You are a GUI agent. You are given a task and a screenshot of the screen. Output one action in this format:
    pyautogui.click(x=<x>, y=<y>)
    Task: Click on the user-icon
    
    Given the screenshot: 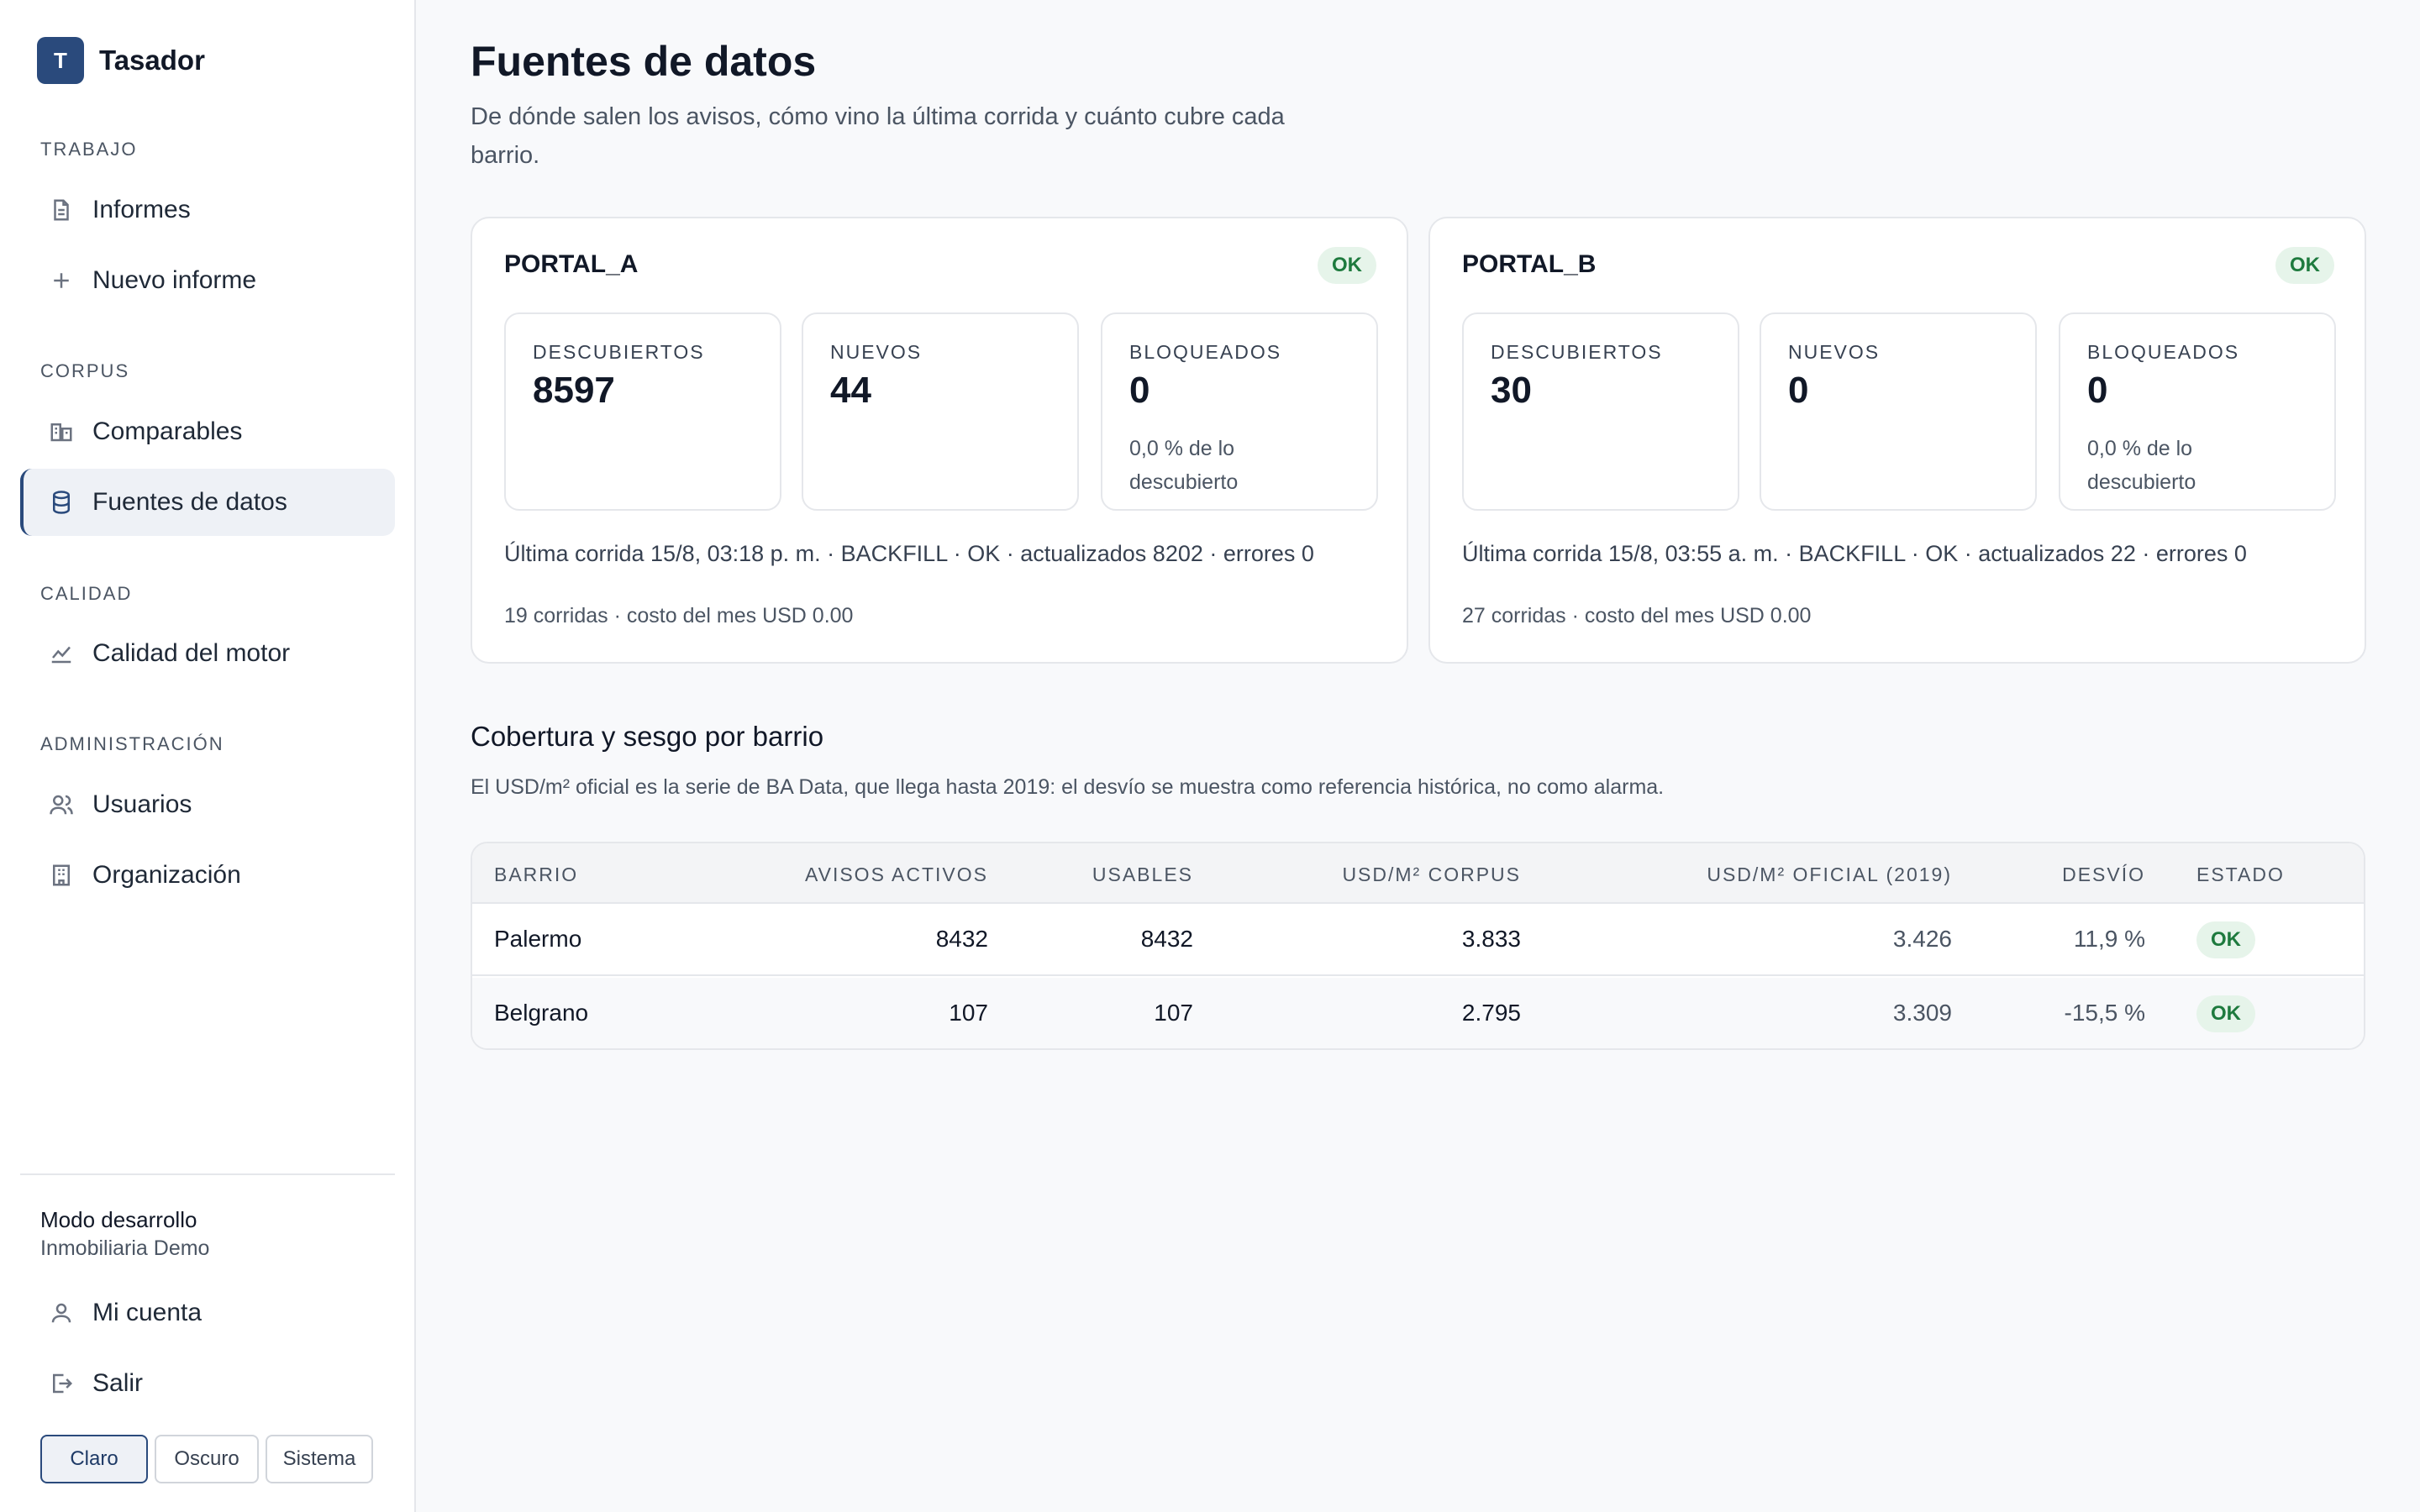 What is the action you would take?
    pyautogui.click(x=62, y=1313)
    